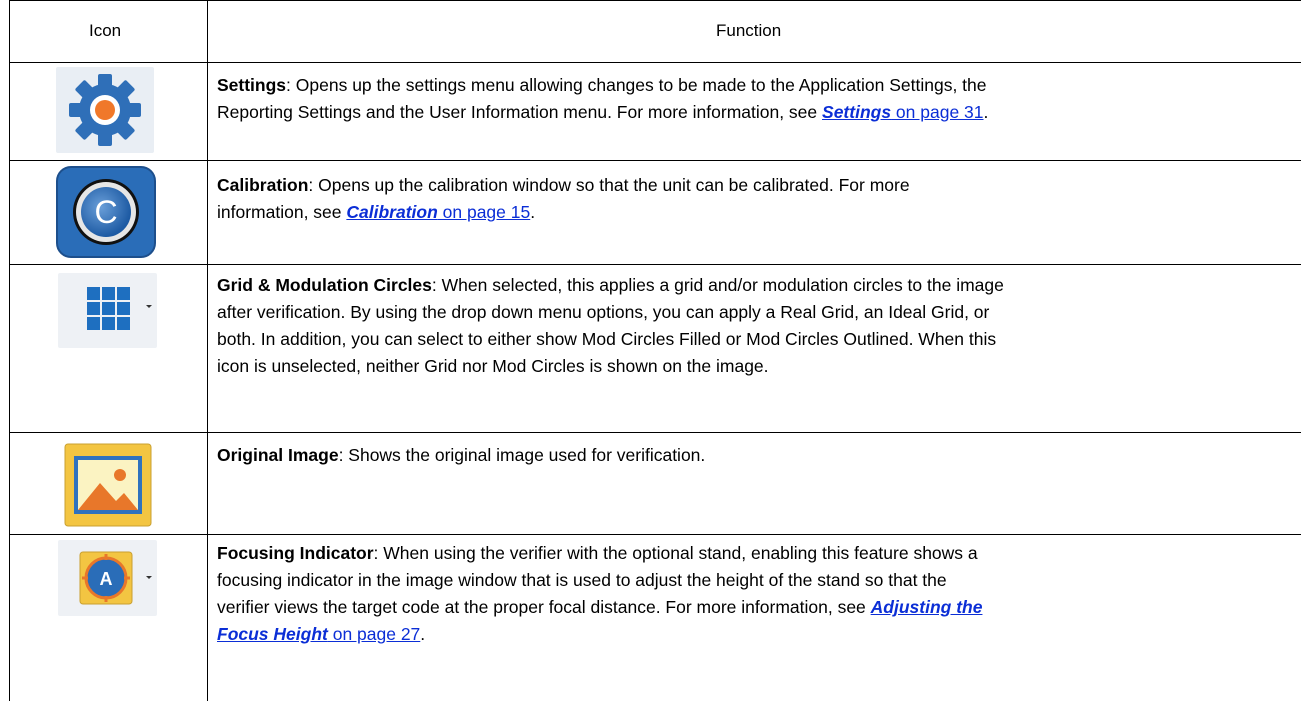  I want to click on svg-text: A, so click(106, 579).